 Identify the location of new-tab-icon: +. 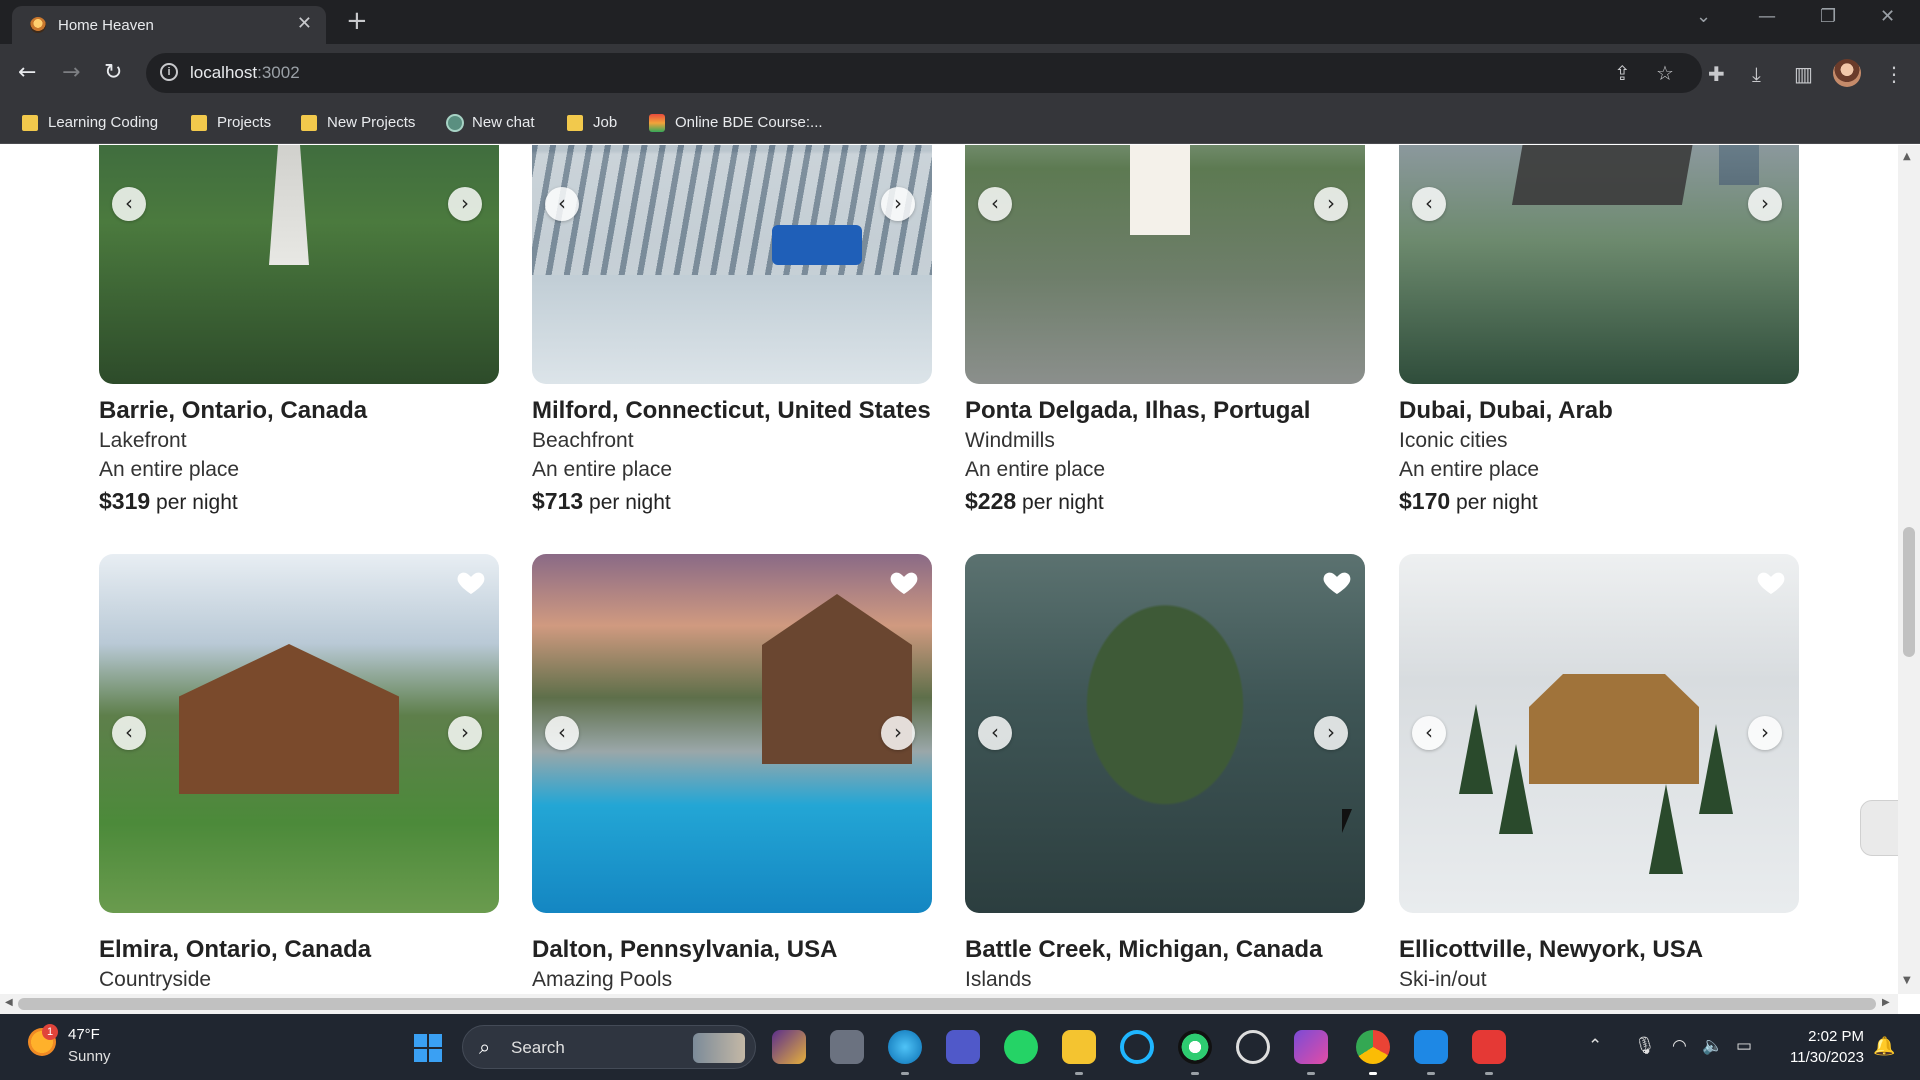
(357, 21).